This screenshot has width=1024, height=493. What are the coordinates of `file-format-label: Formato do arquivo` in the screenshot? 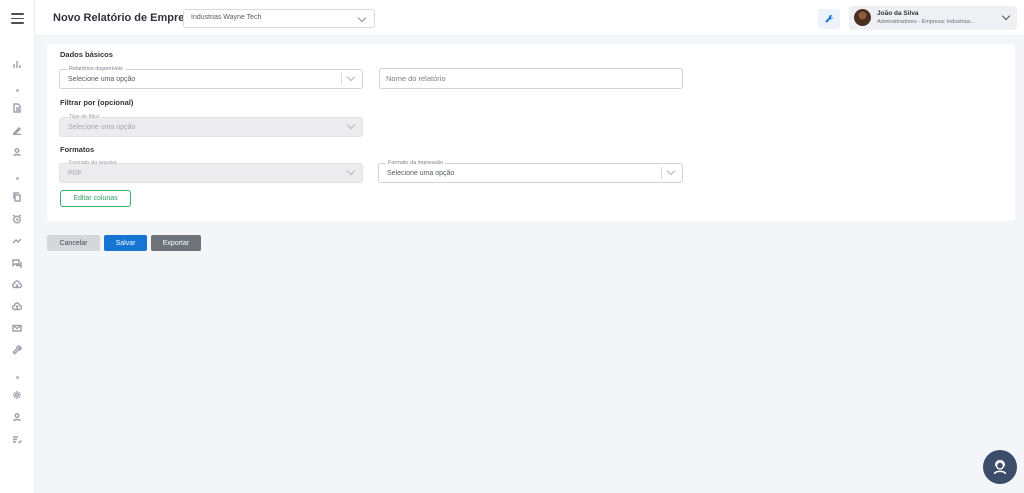 It's located at (93, 163).